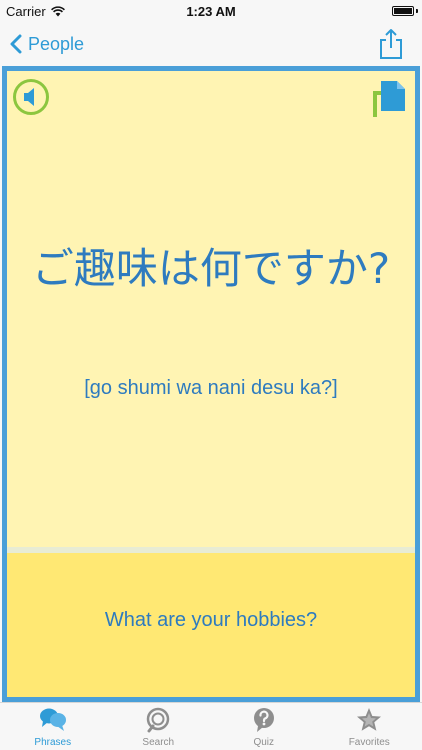 The image size is (422, 750). I want to click on tab-search: Search, so click(159, 726).